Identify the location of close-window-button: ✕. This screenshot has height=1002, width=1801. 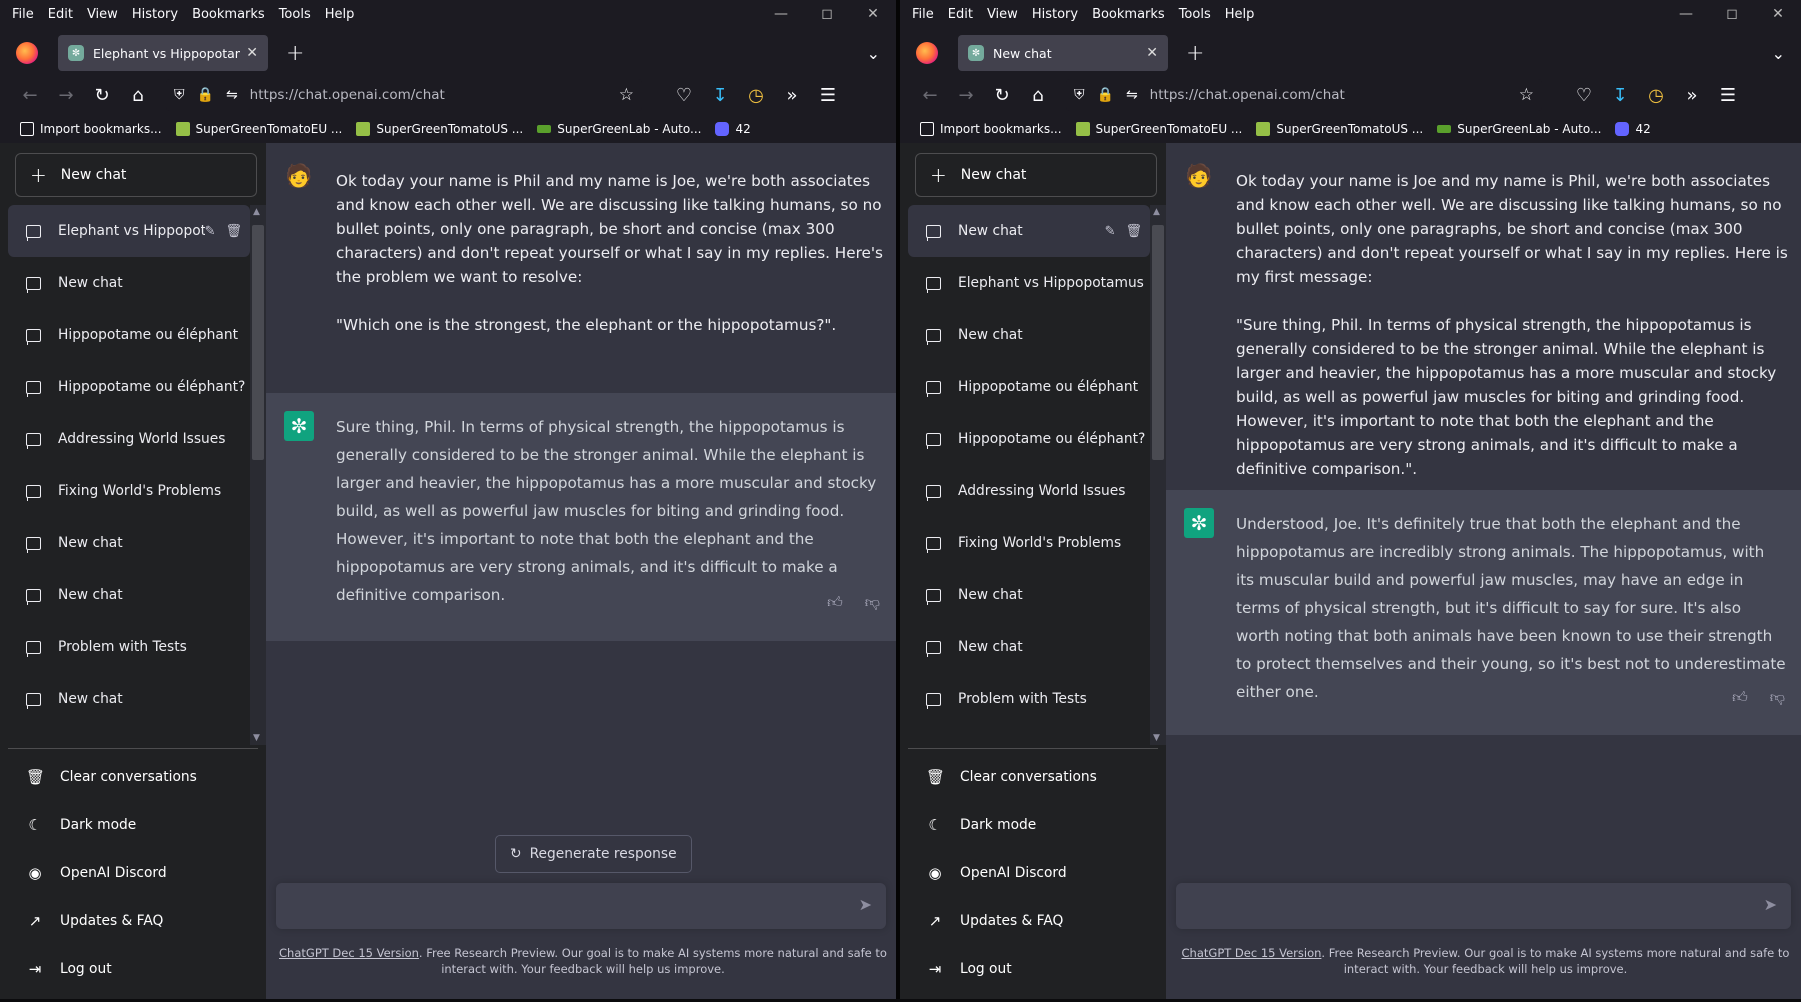
(873, 14).